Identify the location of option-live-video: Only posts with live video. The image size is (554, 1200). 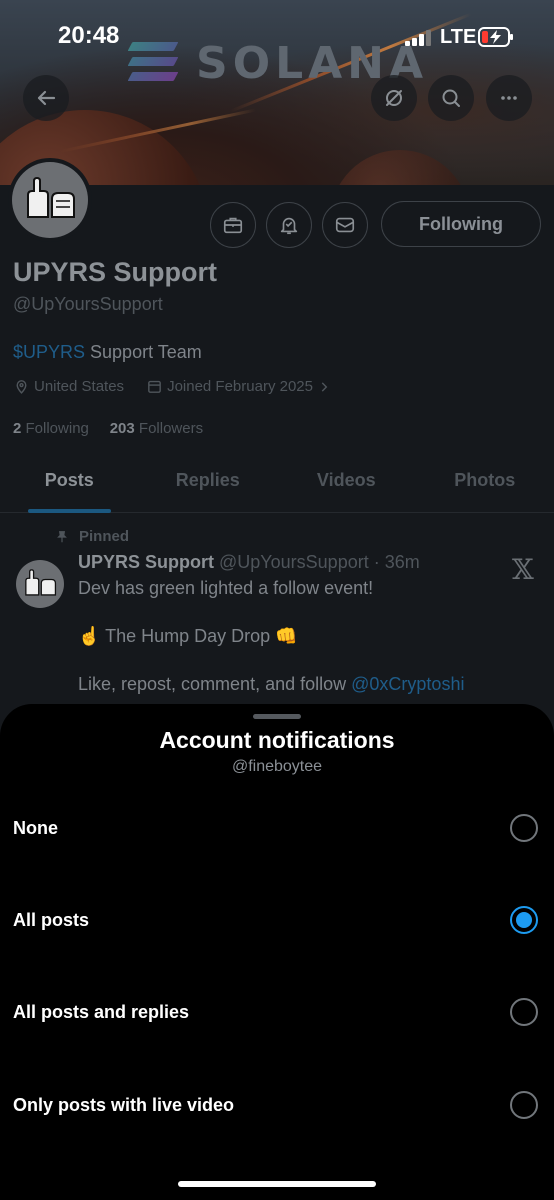
(277, 1105).